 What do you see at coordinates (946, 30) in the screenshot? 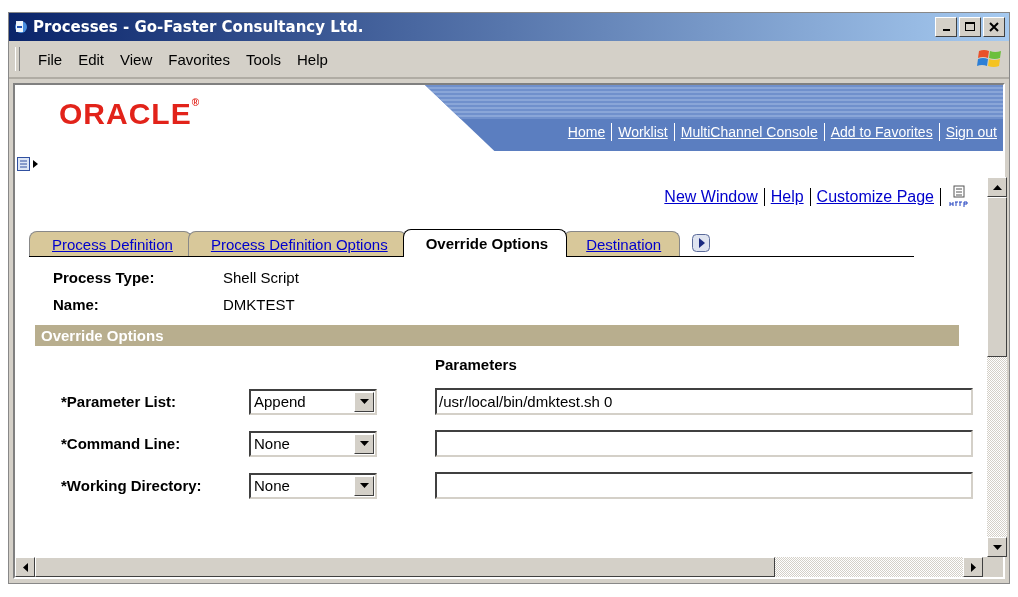
I see `minimize-icon` at bounding box center [946, 30].